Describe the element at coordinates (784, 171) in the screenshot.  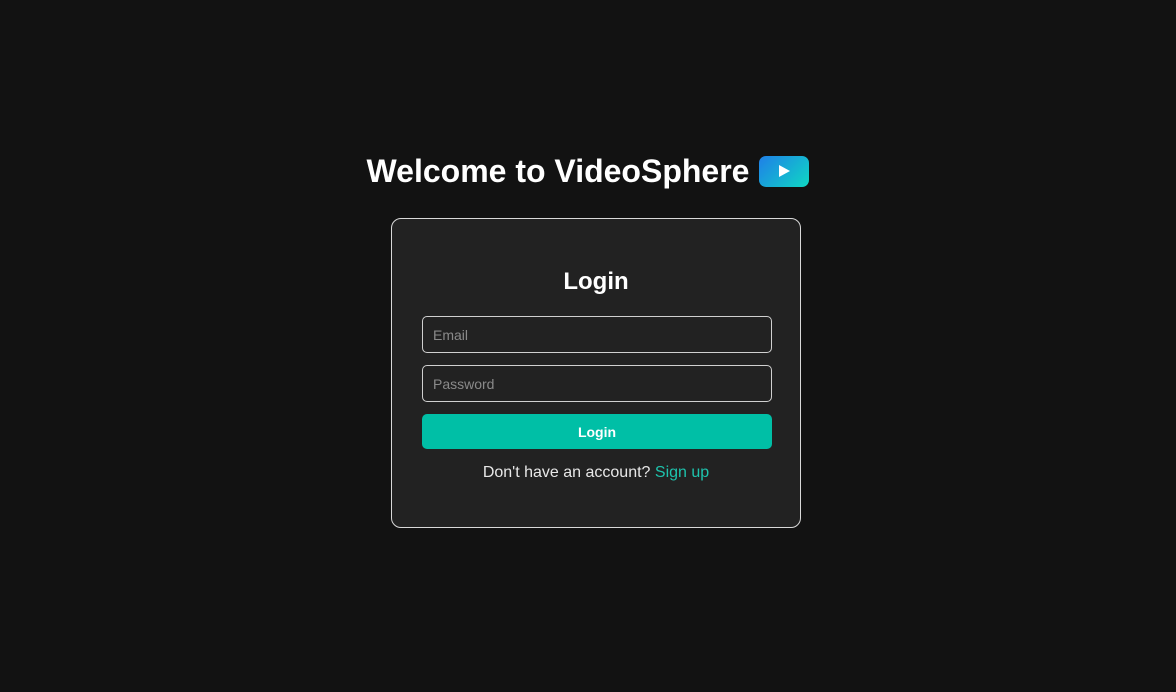
I see `play-logo-icon` at that location.